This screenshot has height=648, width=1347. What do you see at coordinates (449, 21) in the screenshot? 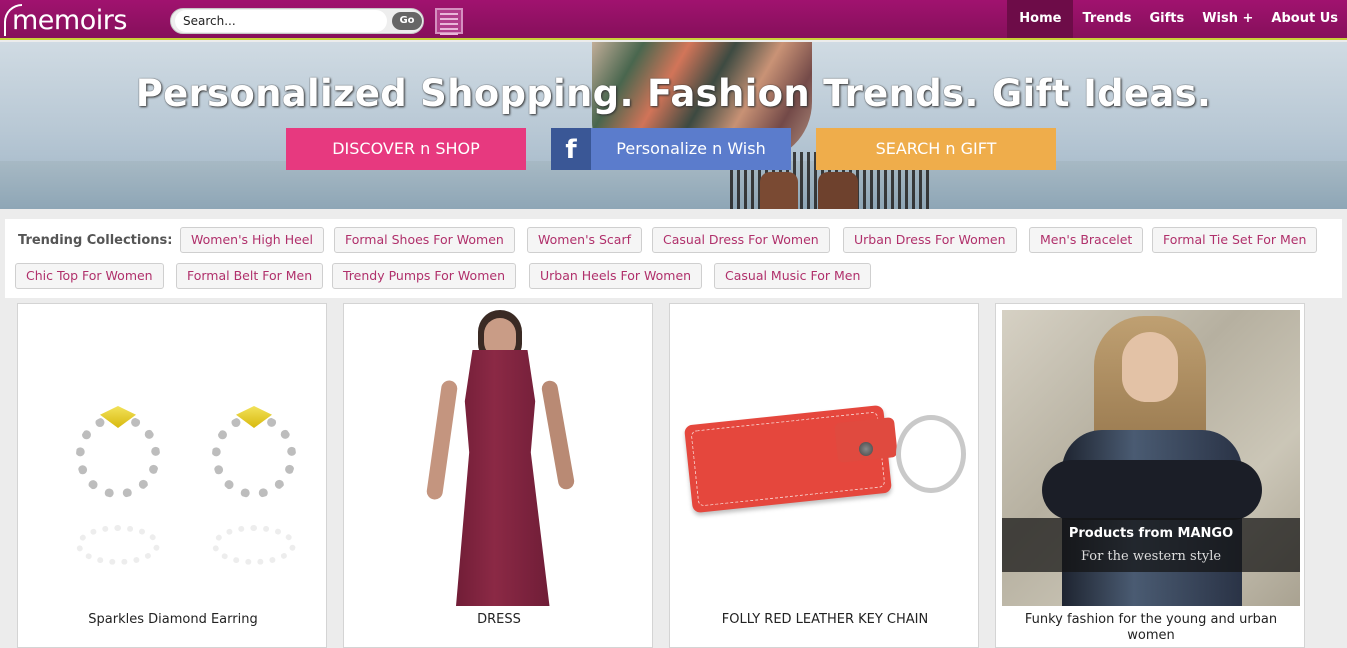
I see `list-menu-icon` at bounding box center [449, 21].